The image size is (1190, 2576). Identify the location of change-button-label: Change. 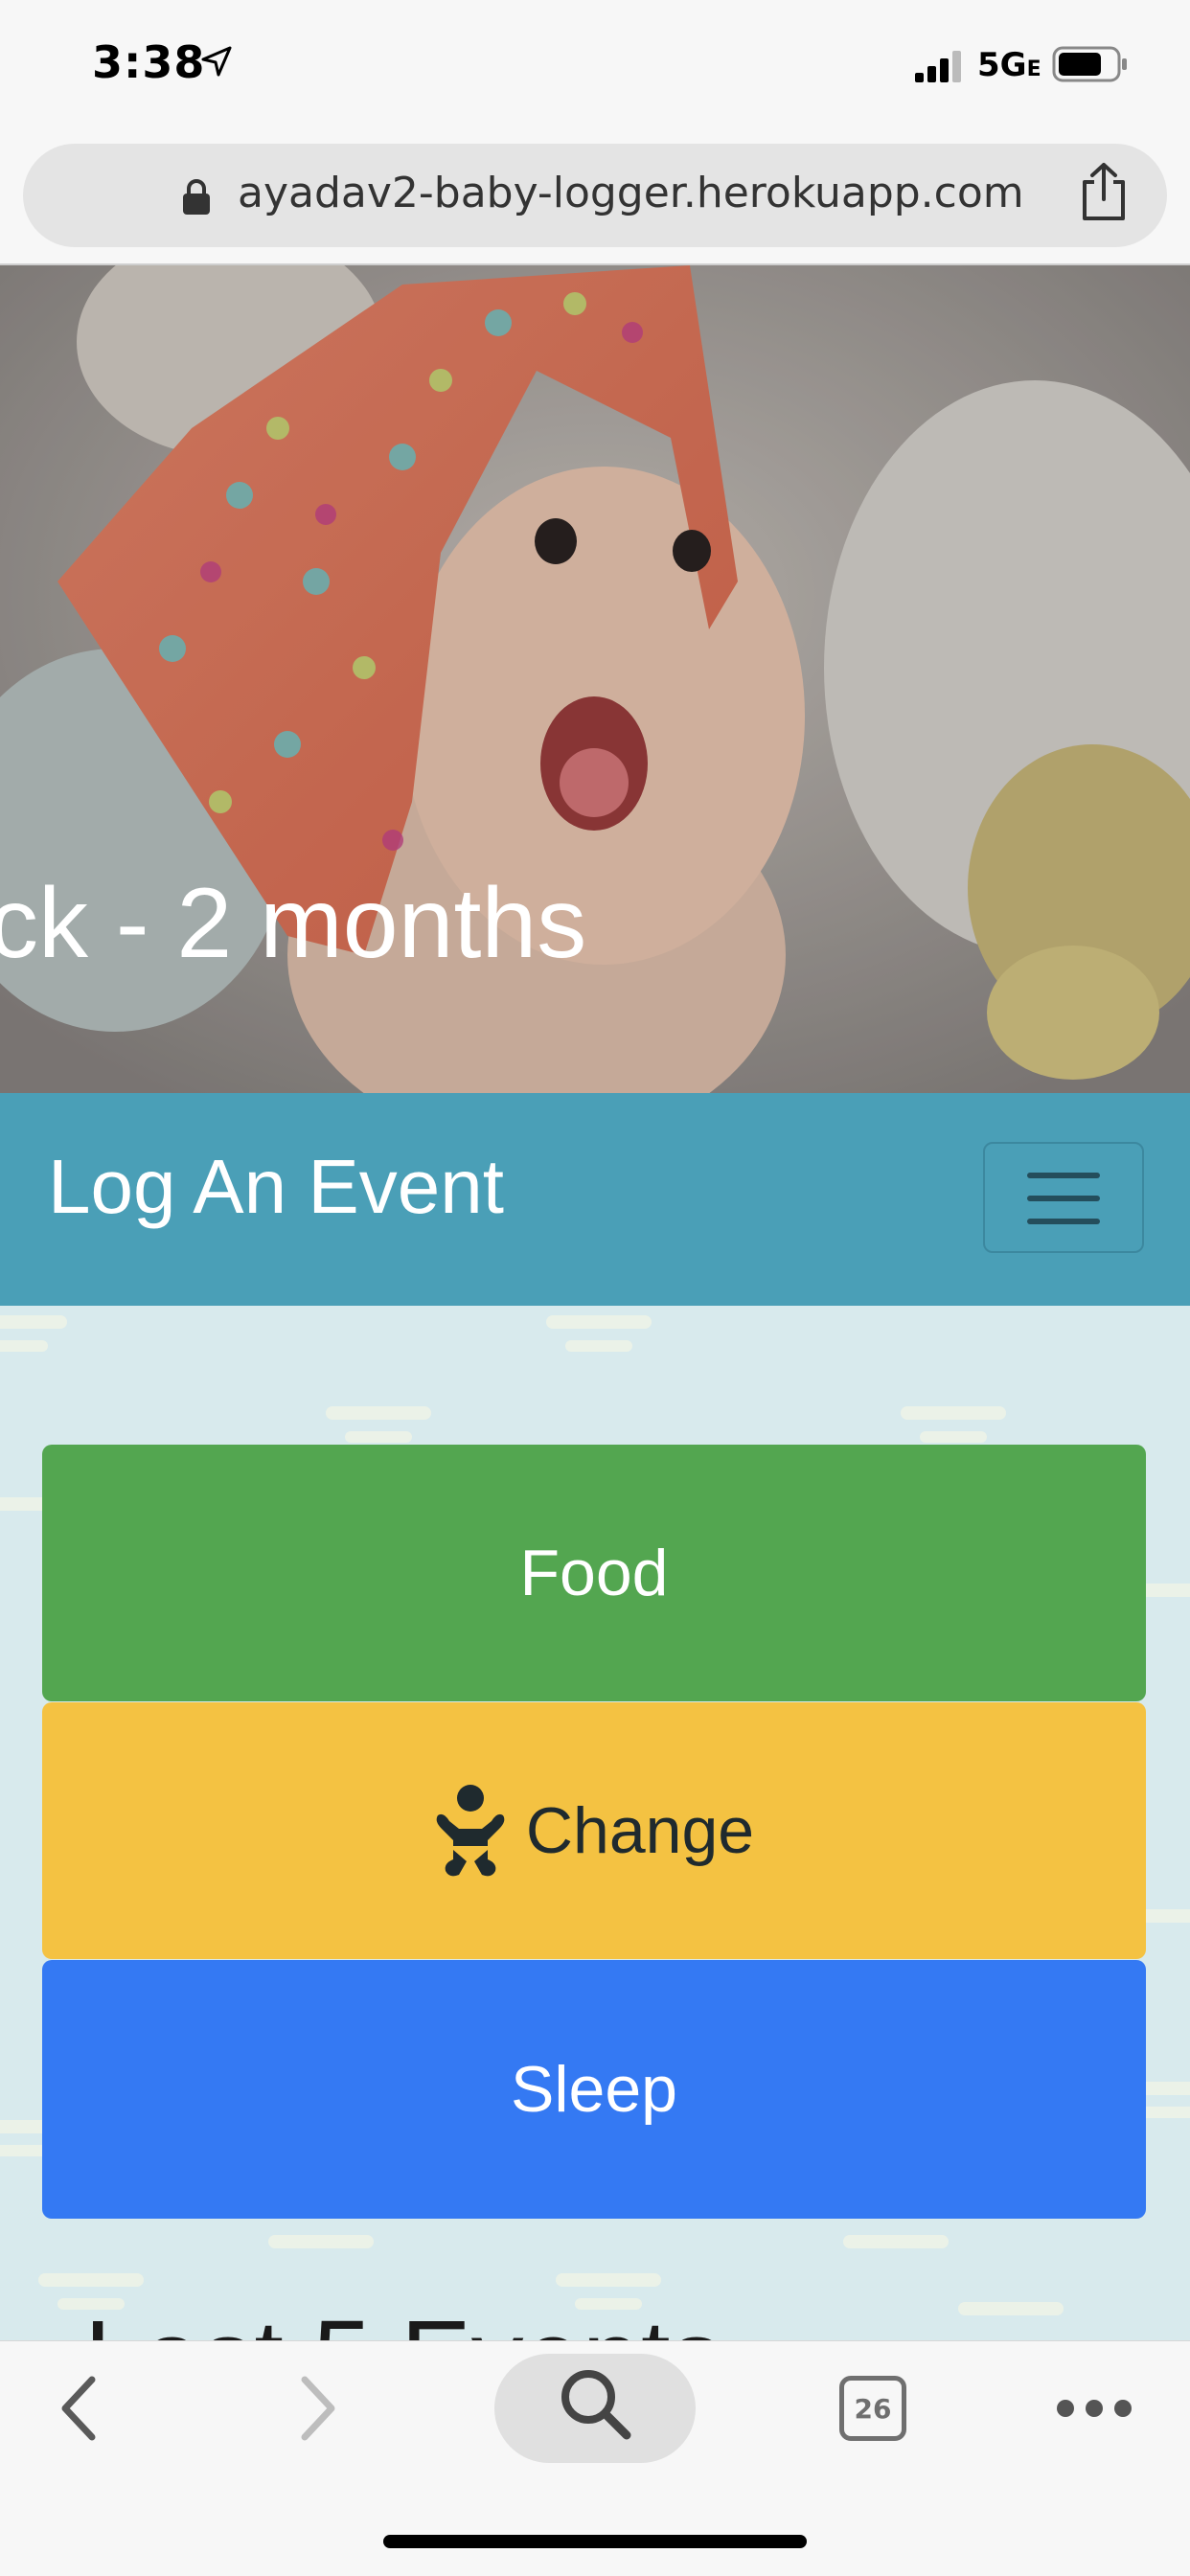
(640, 1830).